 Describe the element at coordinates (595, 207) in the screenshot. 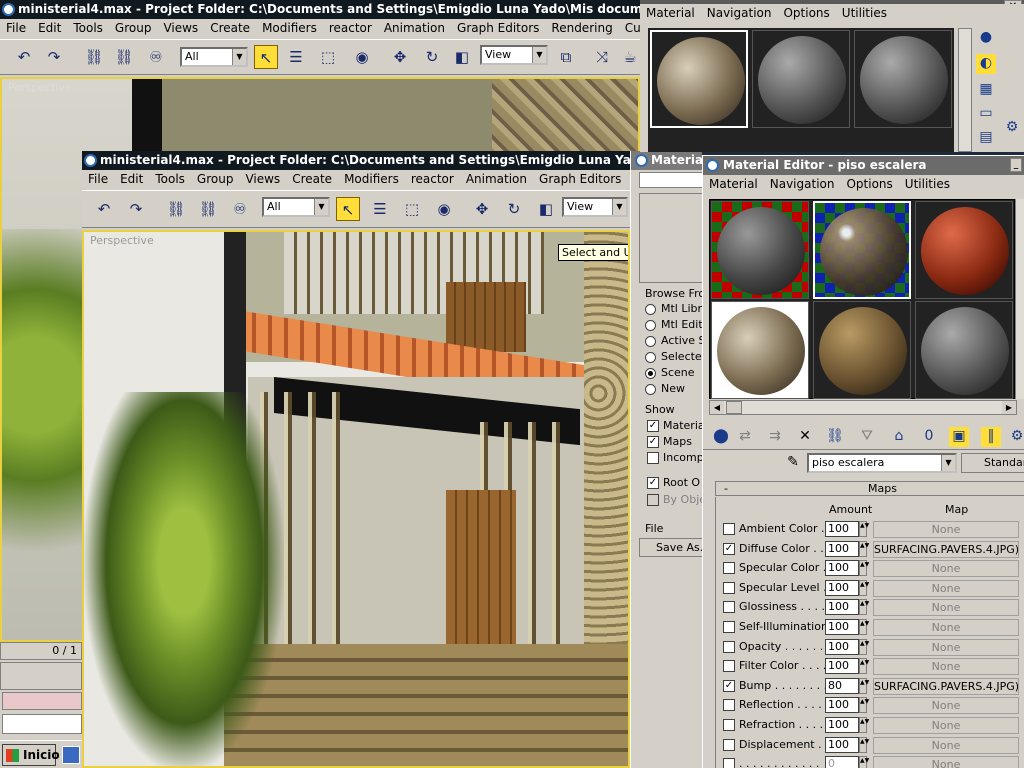

I see `front-ref-coord: View ▼` at that location.